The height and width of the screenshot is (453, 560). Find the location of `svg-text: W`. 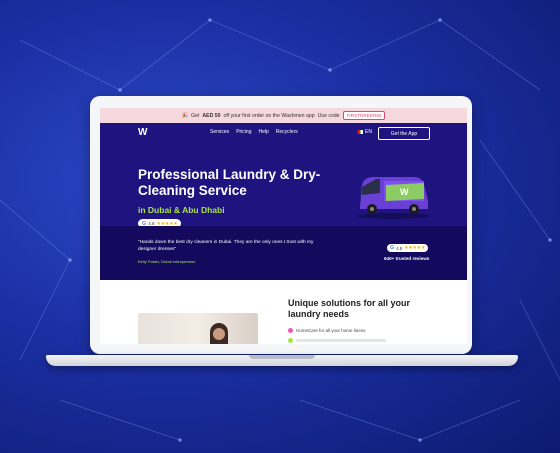

svg-text: W is located at coordinates (404, 192).